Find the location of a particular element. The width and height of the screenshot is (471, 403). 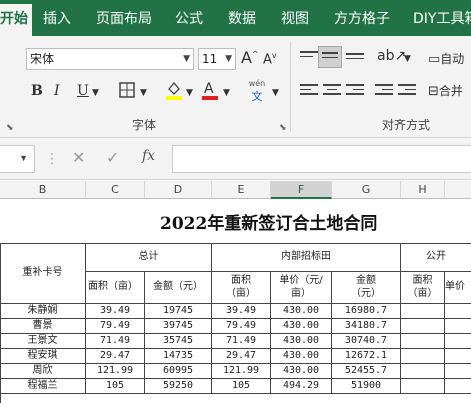

group-header-internal-bid: 内部招标田 is located at coordinates (306, 258).